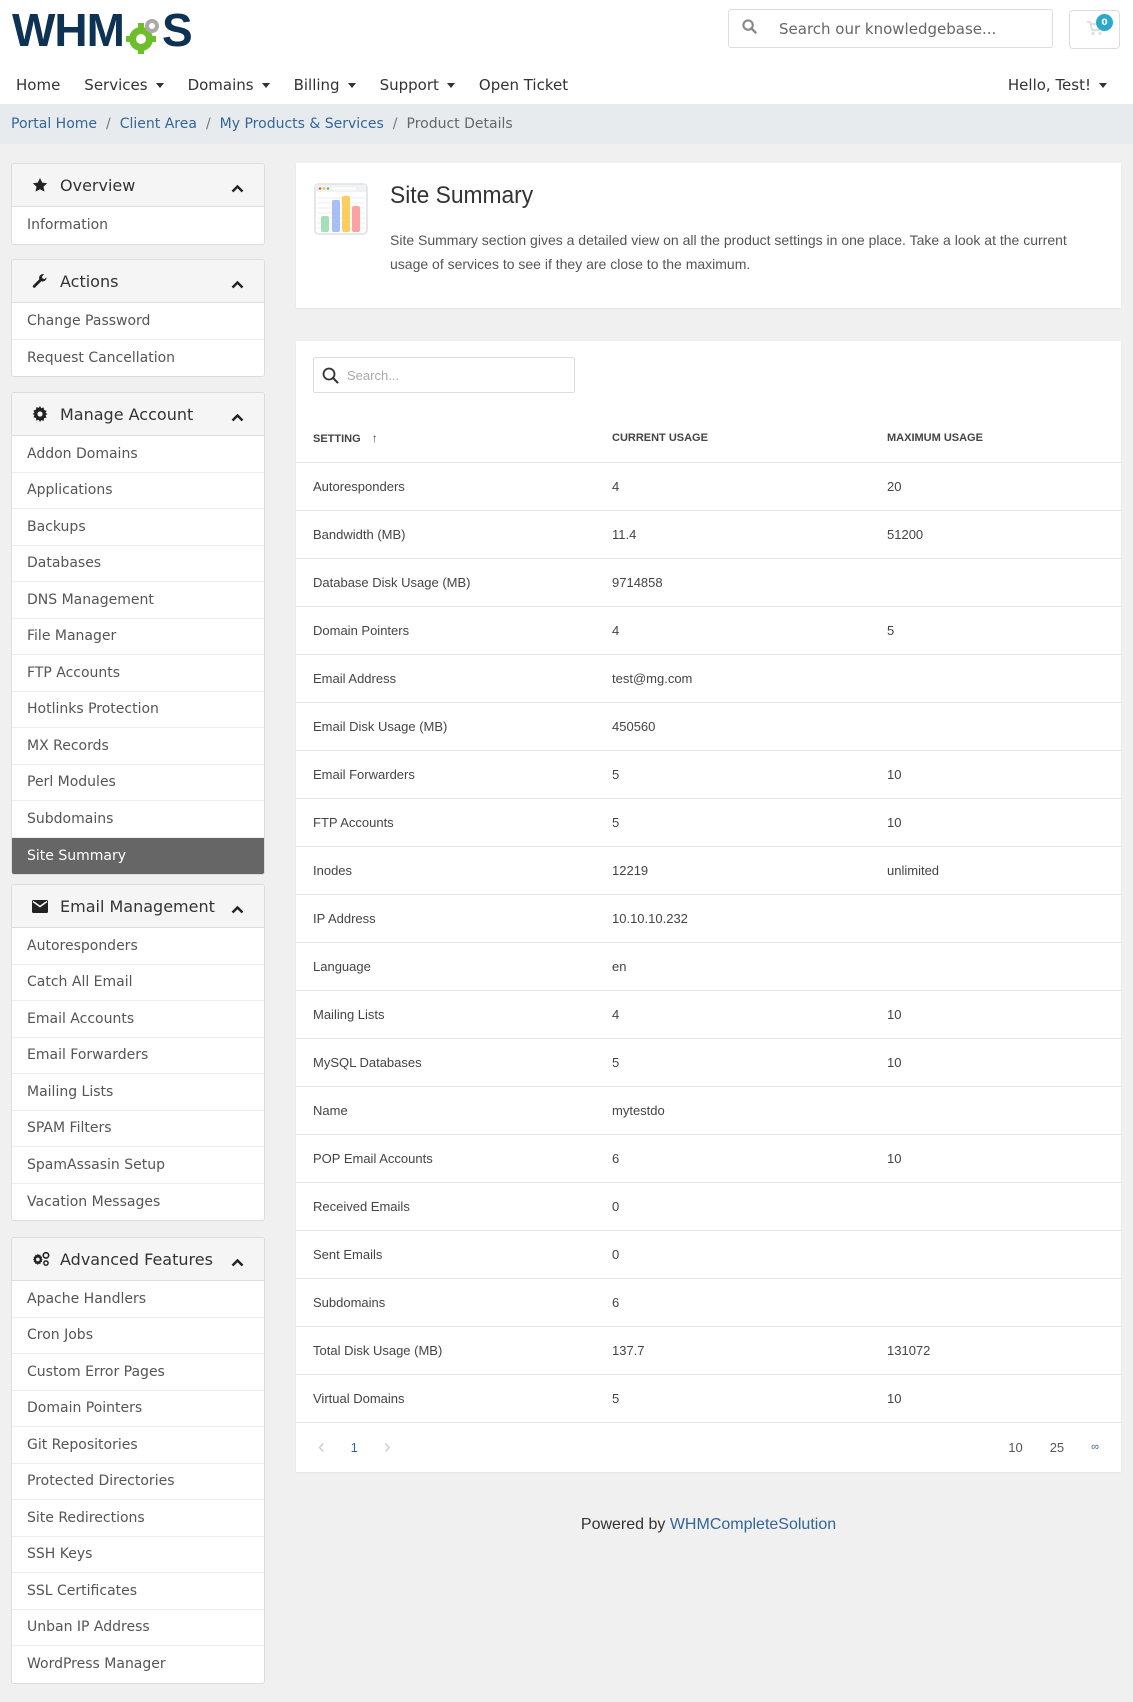 The width and height of the screenshot is (1133, 1702). What do you see at coordinates (138, 527) in the screenshot?
I see `sidebar-item-backups: Backups` at bounding box center [138, 527].